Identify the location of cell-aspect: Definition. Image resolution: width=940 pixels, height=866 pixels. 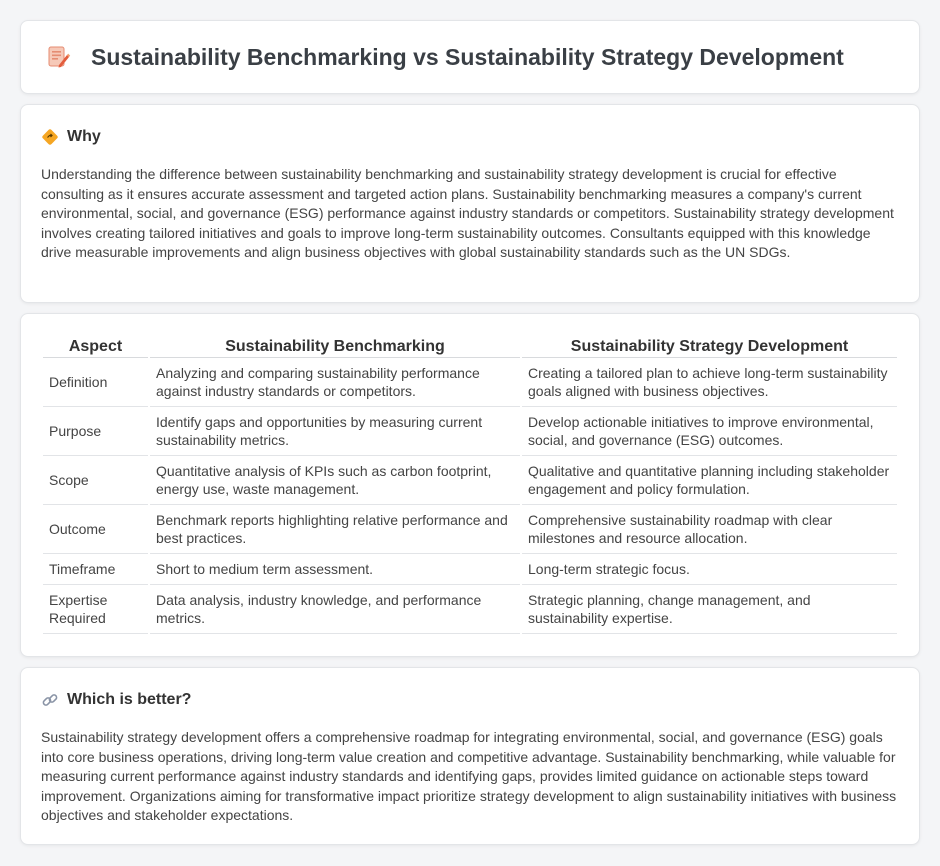
(95, 382).